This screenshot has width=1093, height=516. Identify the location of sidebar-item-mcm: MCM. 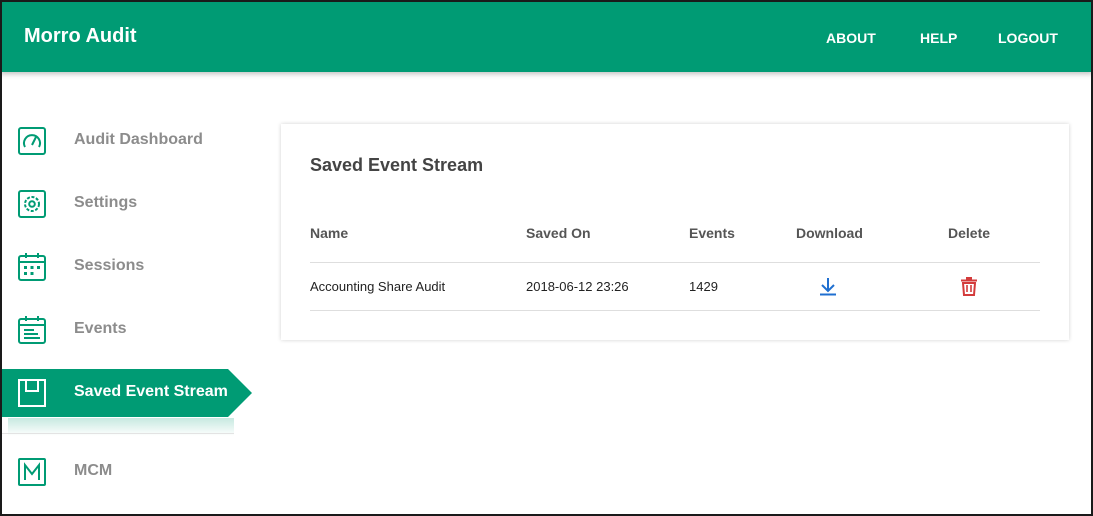
(126, 472).